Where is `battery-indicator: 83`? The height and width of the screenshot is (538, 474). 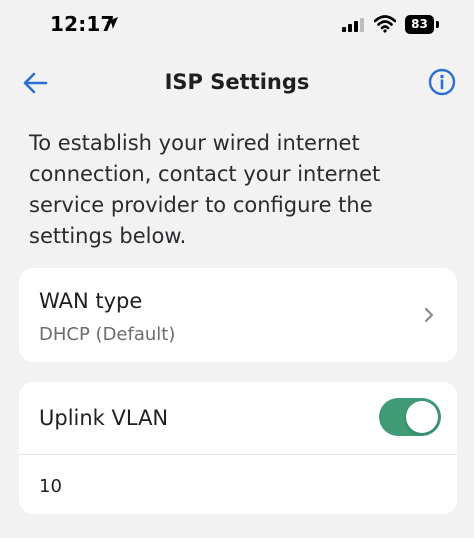 battery-indicator: 83 is located at coordinates (422, 24).